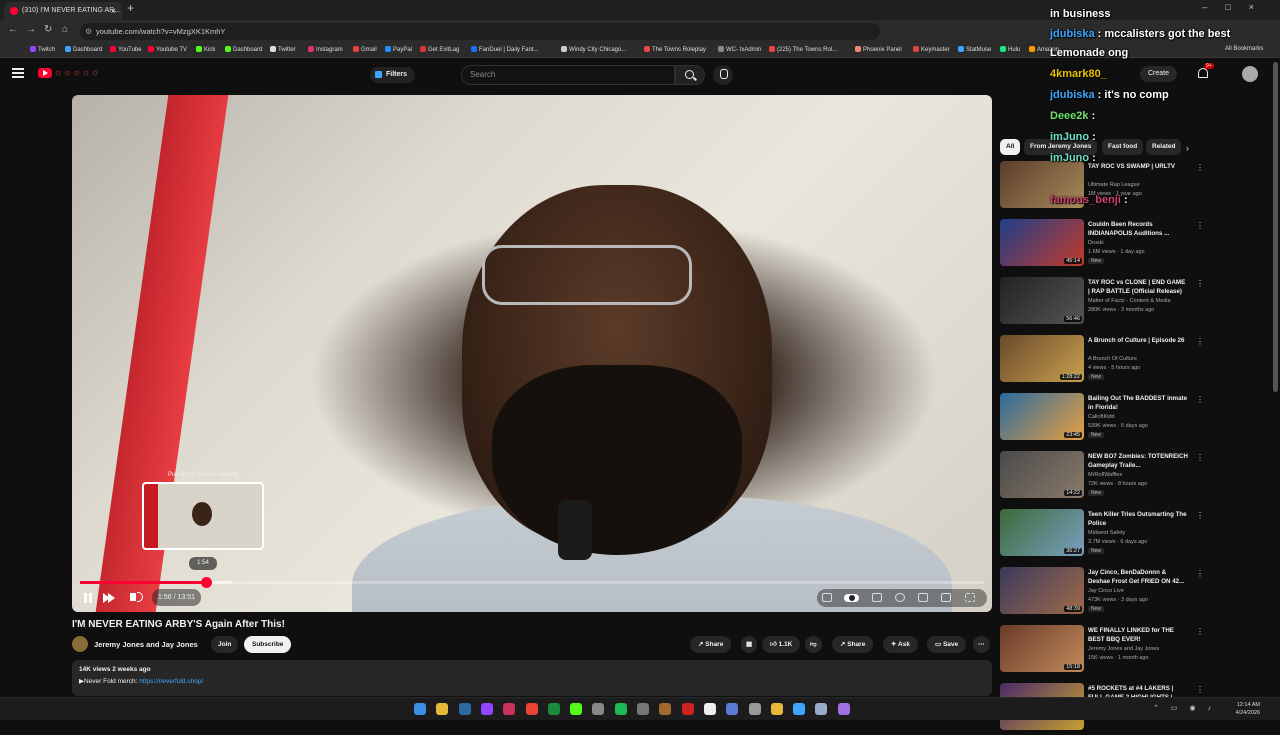 The height and width of the screenshot is (735, 1280). Describe the element at coordinates (420, 709) in the screenshot. I see `start-menu-icon` at that location.